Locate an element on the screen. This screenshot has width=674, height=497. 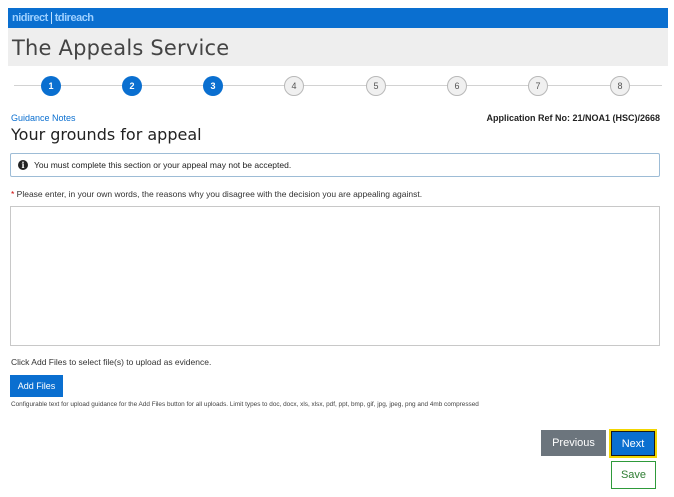
app-title: The Appeals Service is located at coordinates (121, 48).